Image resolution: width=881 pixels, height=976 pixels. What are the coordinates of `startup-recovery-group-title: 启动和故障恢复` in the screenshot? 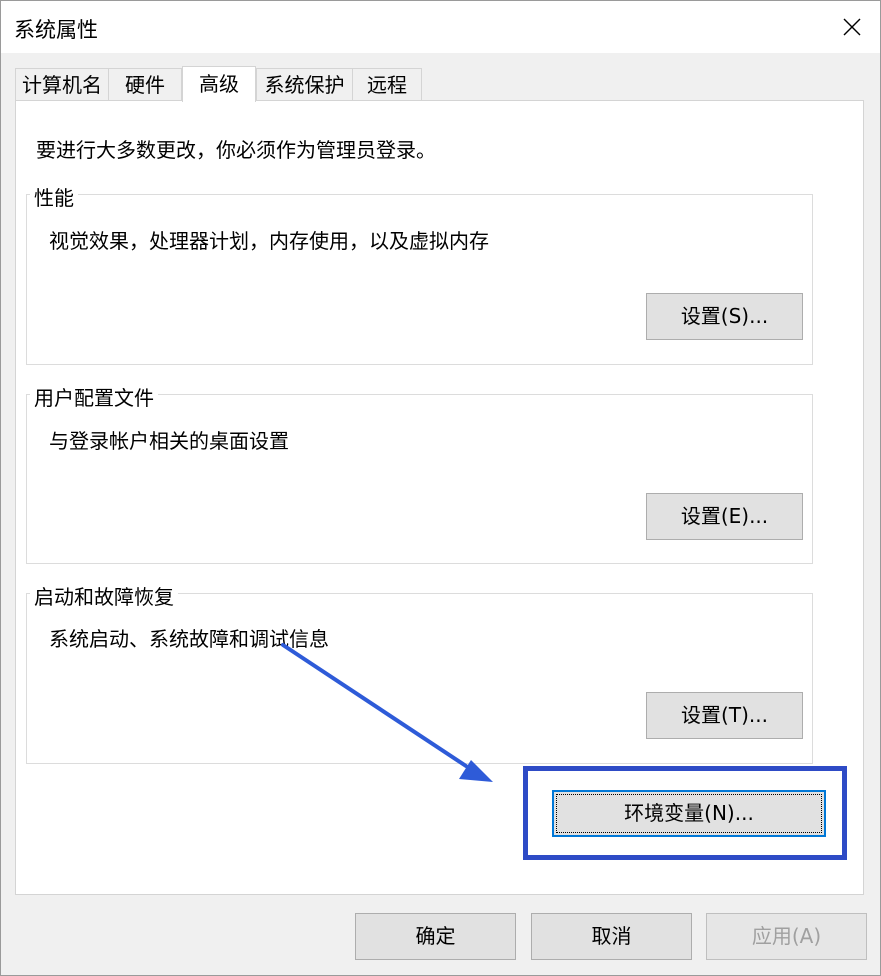 It's located at (104, 595).